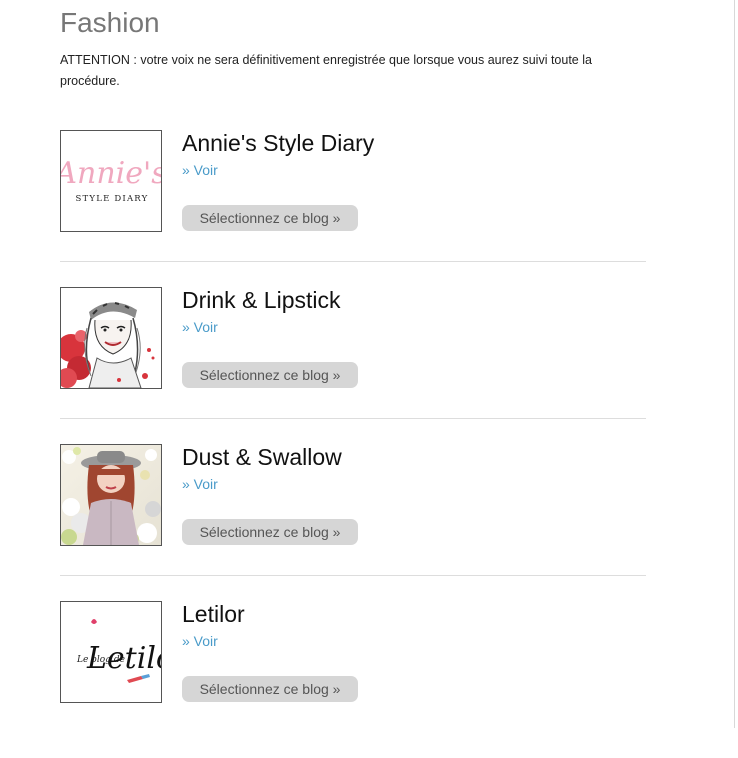 The image size is (738, 758). I want to click on annies-logo-image: Annie's STYLE DIARY, so click(111, 181).